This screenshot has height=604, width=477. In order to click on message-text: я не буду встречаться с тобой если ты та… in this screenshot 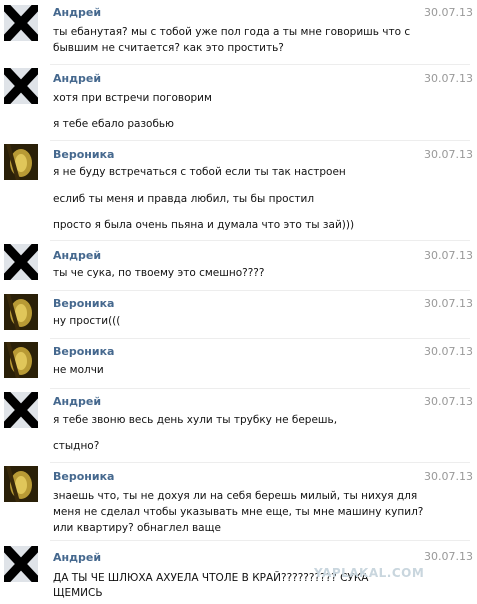, I will do `click(199, 172)`.